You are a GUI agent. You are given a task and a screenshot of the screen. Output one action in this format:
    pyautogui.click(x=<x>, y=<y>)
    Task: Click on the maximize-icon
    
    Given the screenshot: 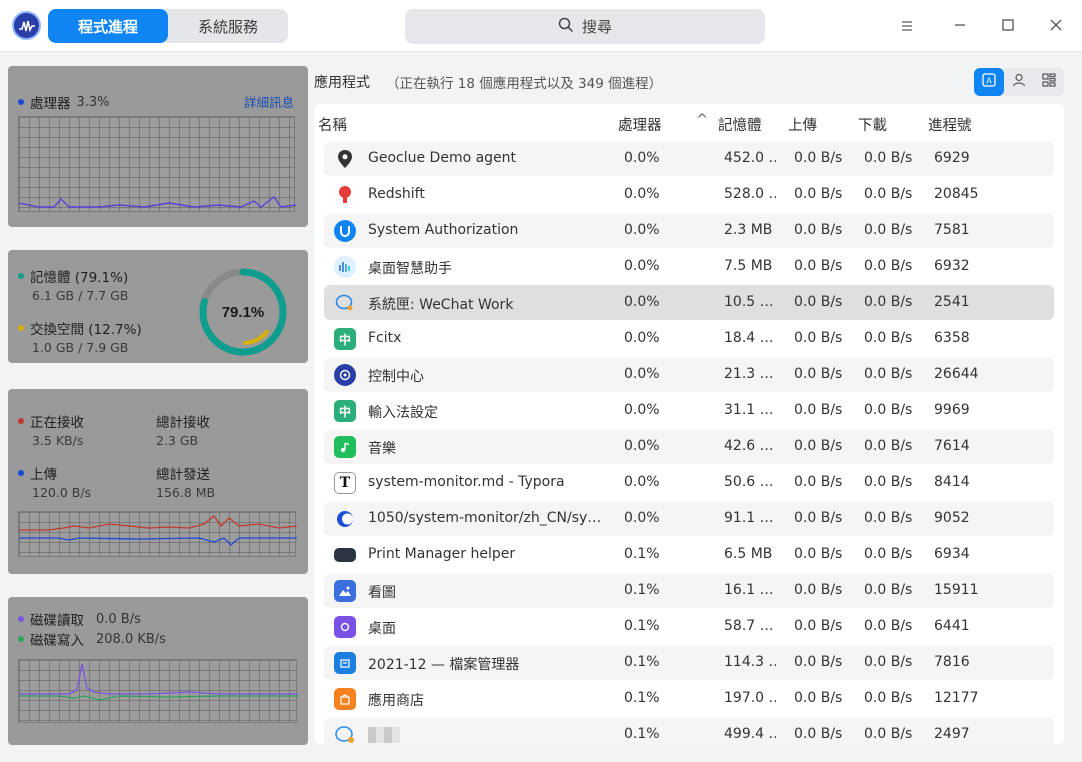 What is the action you would take?
    pyautogui.click(x=1008, y=26)
    